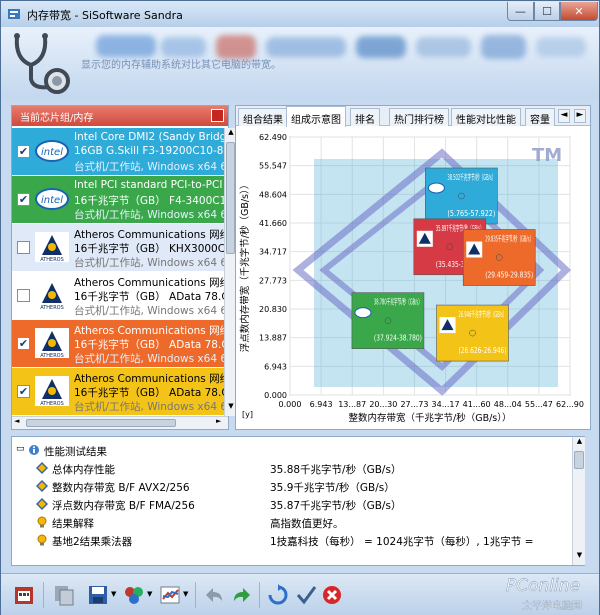 This screenshot has width=600, height=615. What do you see at coordinates (363, 313) in the screenshot?
I see `intel-logo-icon` at bounding box center [363, 313].